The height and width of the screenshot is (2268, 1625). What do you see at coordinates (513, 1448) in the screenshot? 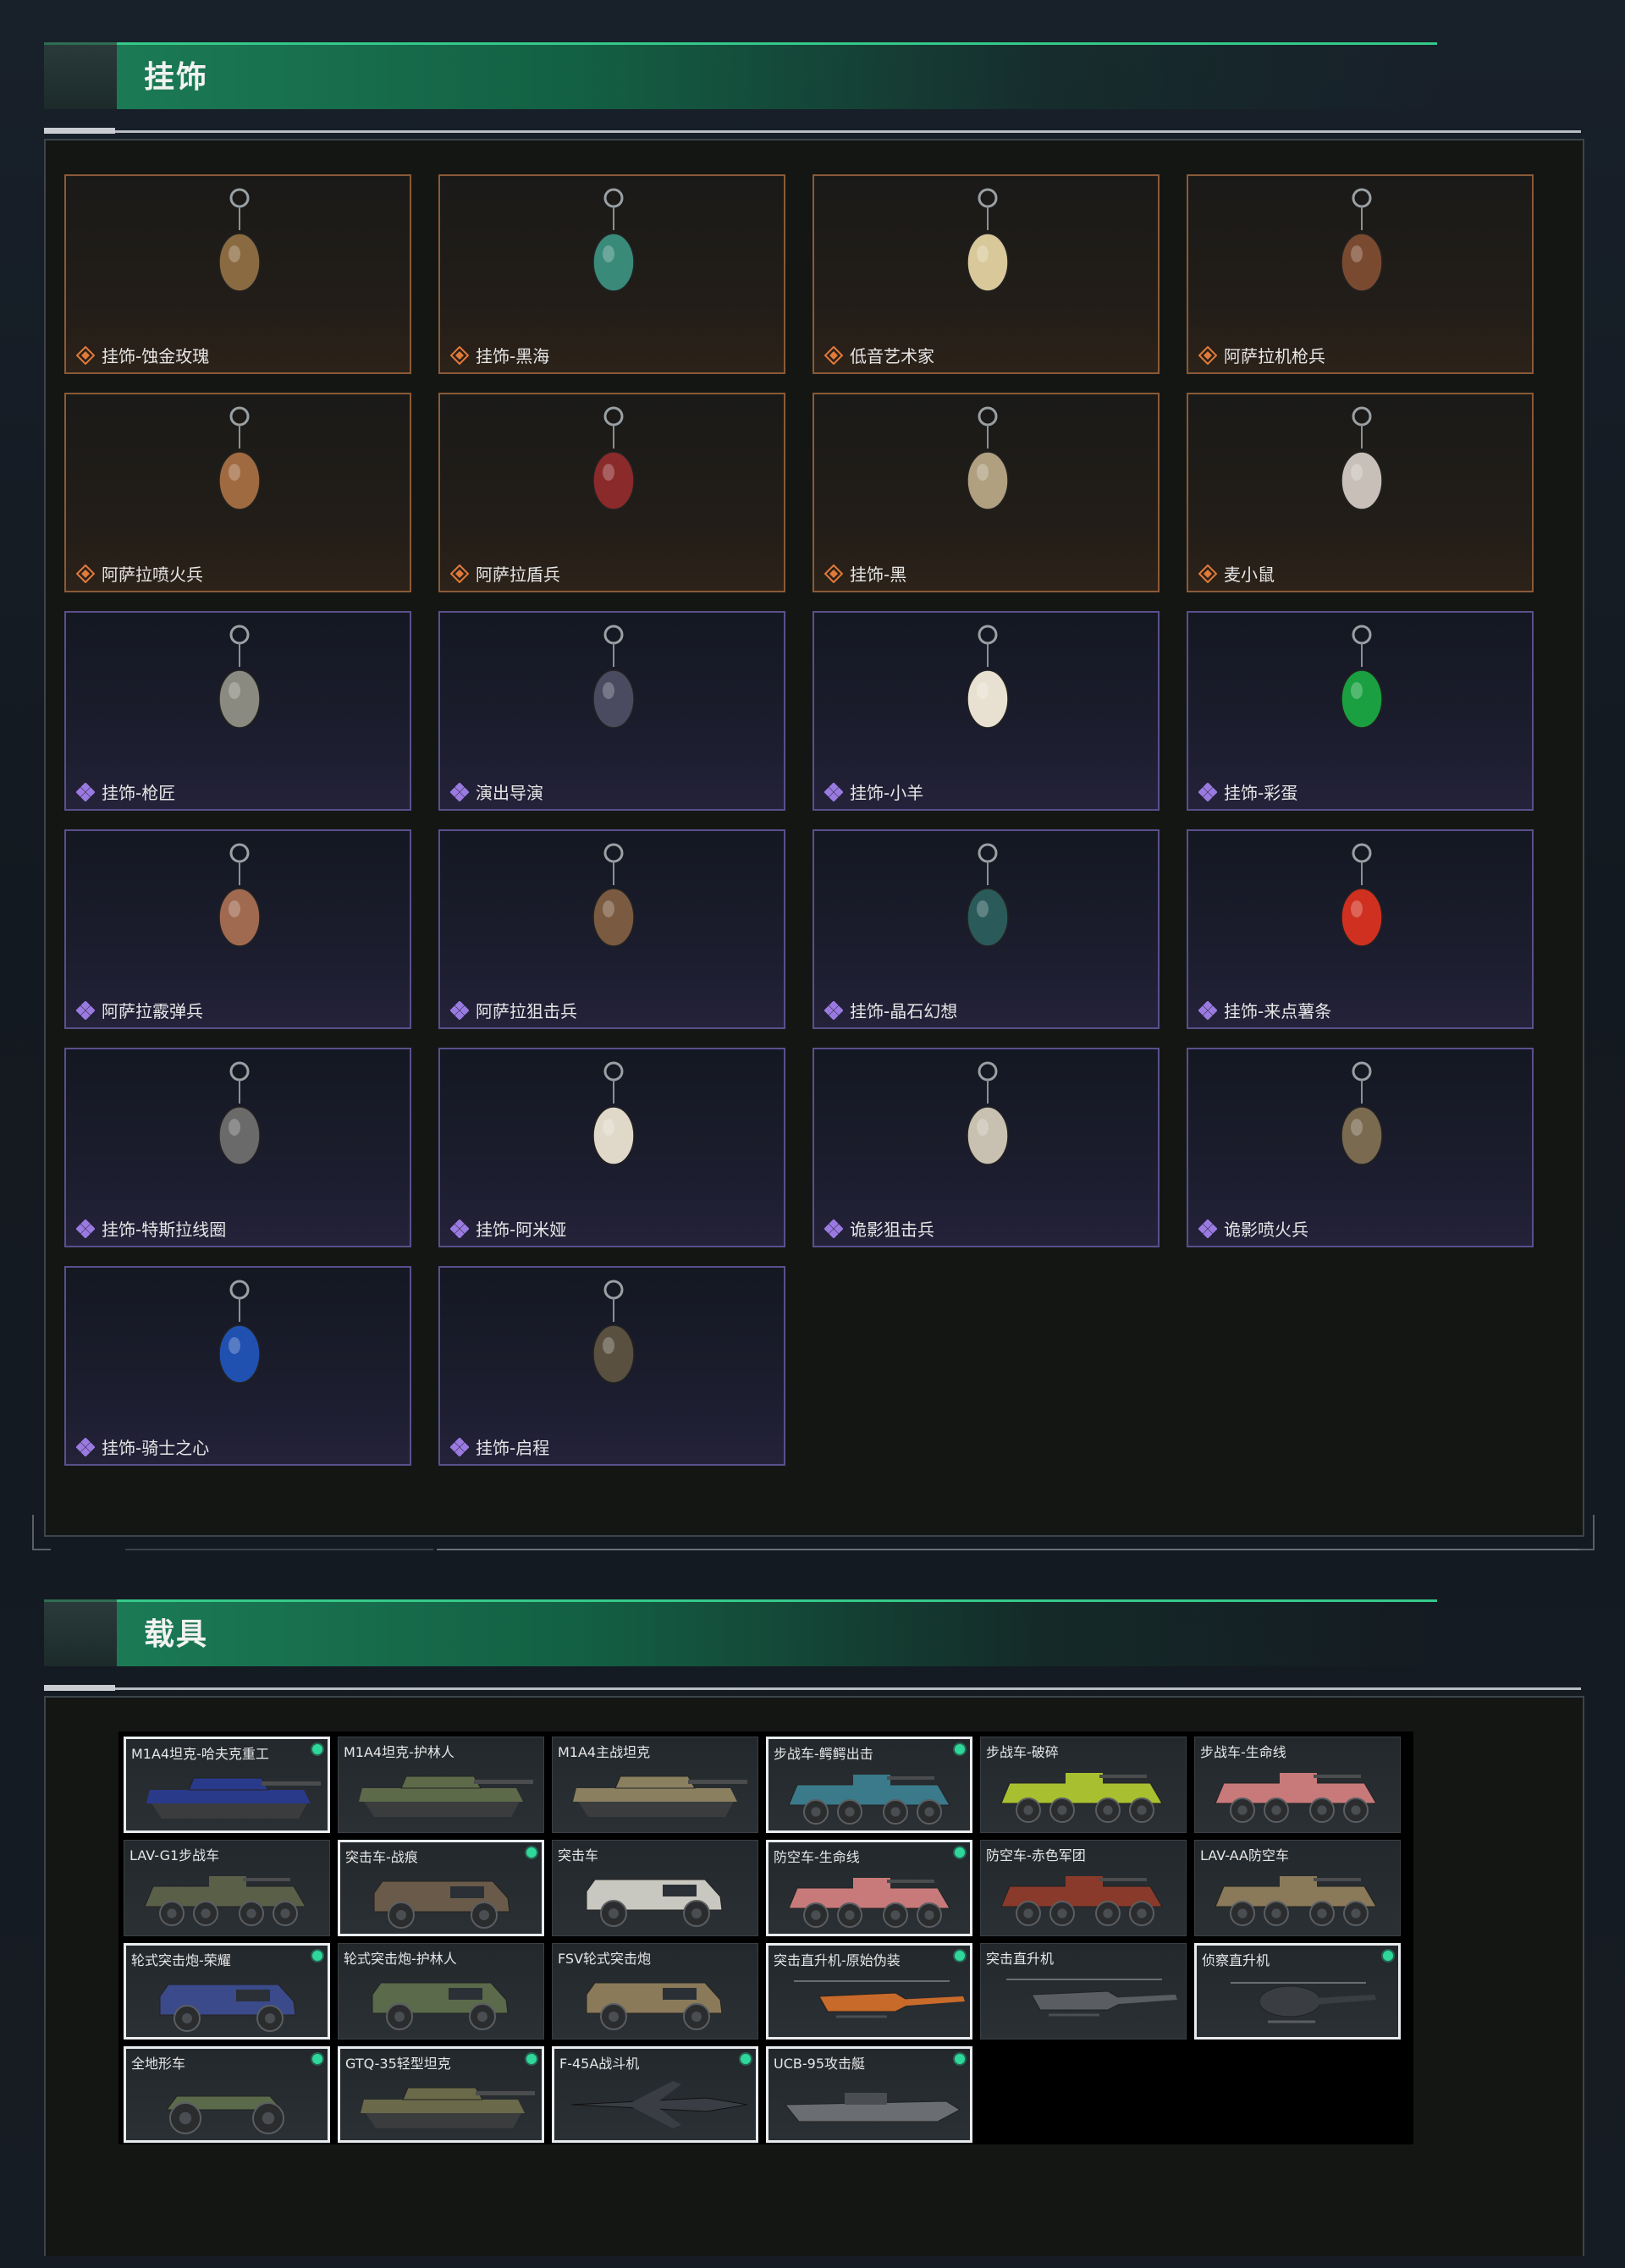
I see `charm-label: 挂饰-启程` at bounding box center [513, 1448].